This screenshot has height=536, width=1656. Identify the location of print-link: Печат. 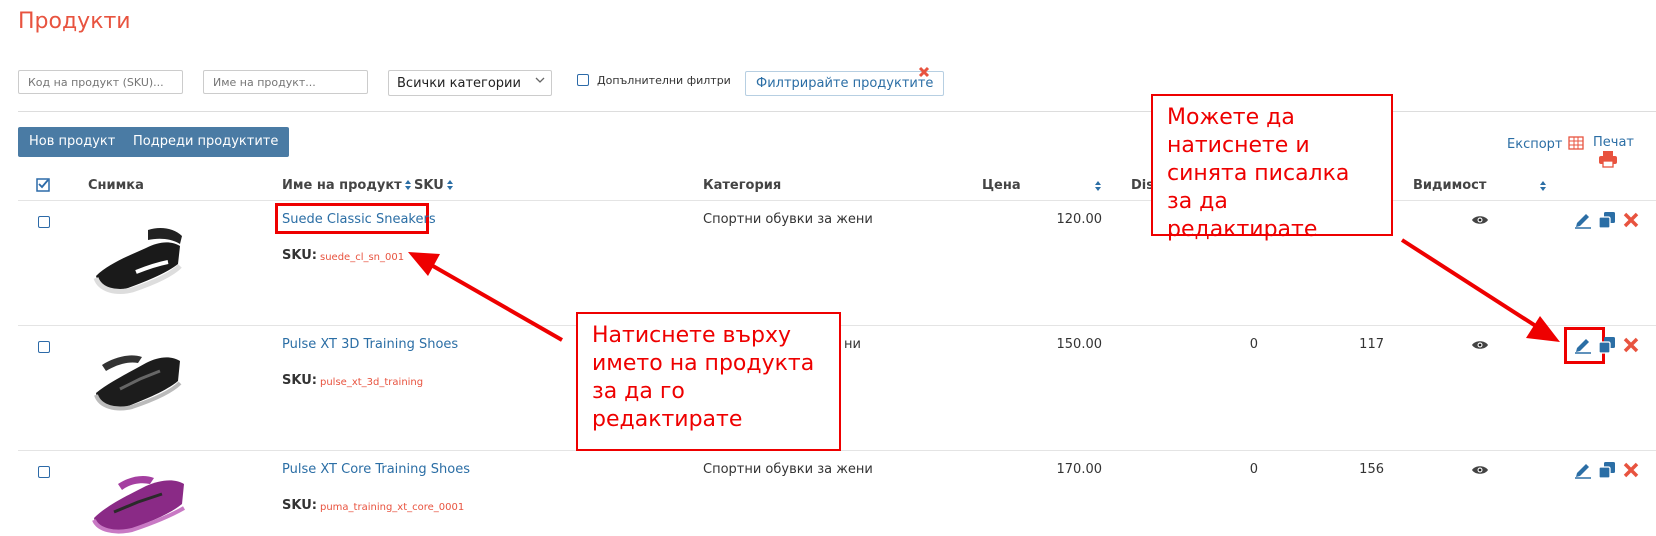
(1624, 152).